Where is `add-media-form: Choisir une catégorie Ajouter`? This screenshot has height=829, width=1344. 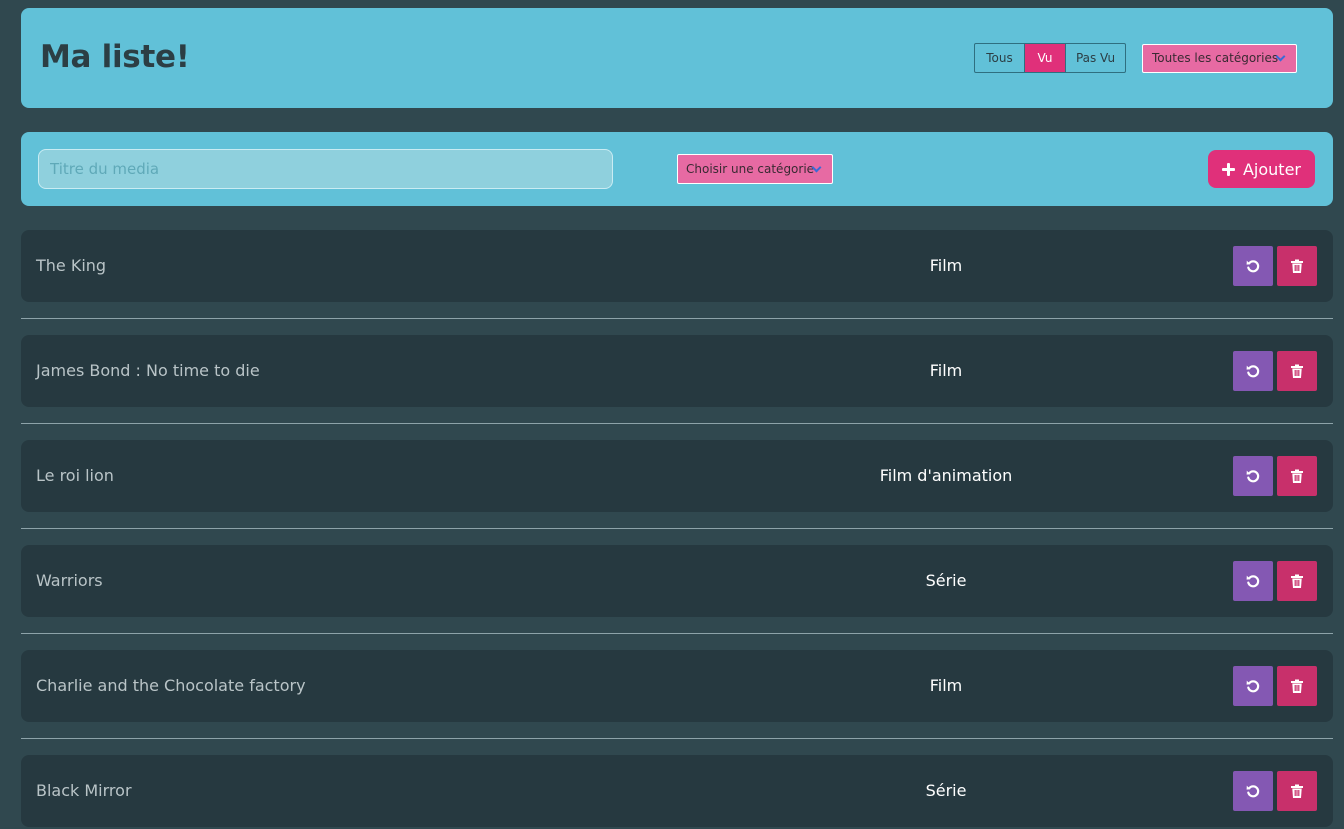
add-media-form: Choisir une catégorie Ajouter is located at coordinates (677, 169).